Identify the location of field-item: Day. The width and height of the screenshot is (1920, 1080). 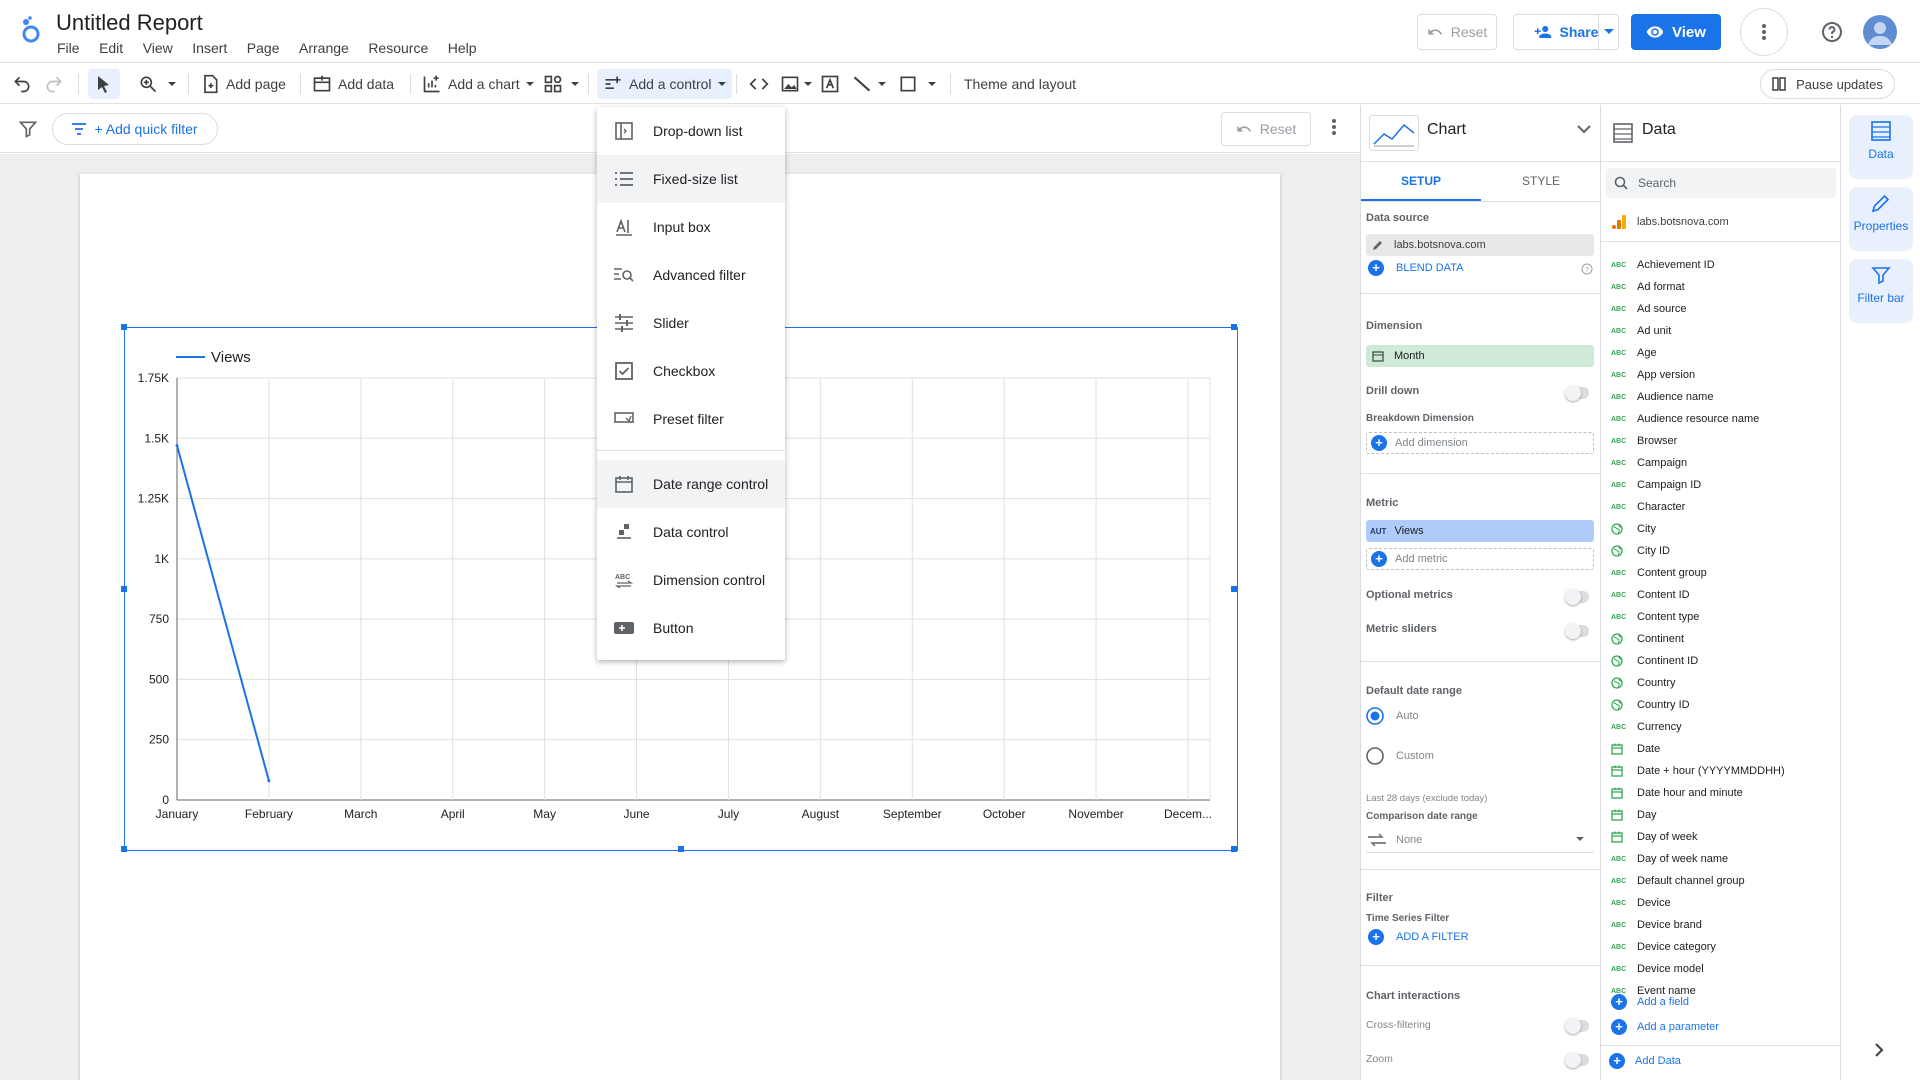
(1721, 815).